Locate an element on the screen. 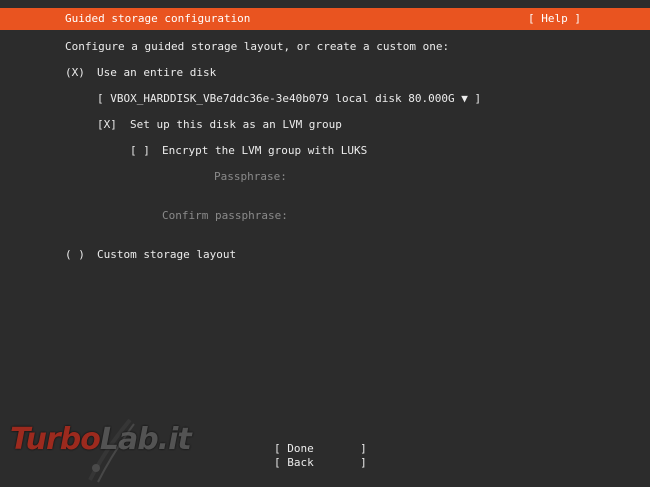 This screenshot has height=487, width=650. luks-checkbox: [ ] is located at coordinates (140, 151).